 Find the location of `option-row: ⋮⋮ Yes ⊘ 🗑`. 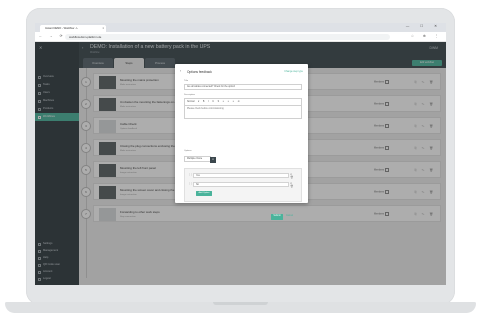

option-row: ⋮⋮ Yes ⊘ 🗑 is located at coordinates (243, 176).